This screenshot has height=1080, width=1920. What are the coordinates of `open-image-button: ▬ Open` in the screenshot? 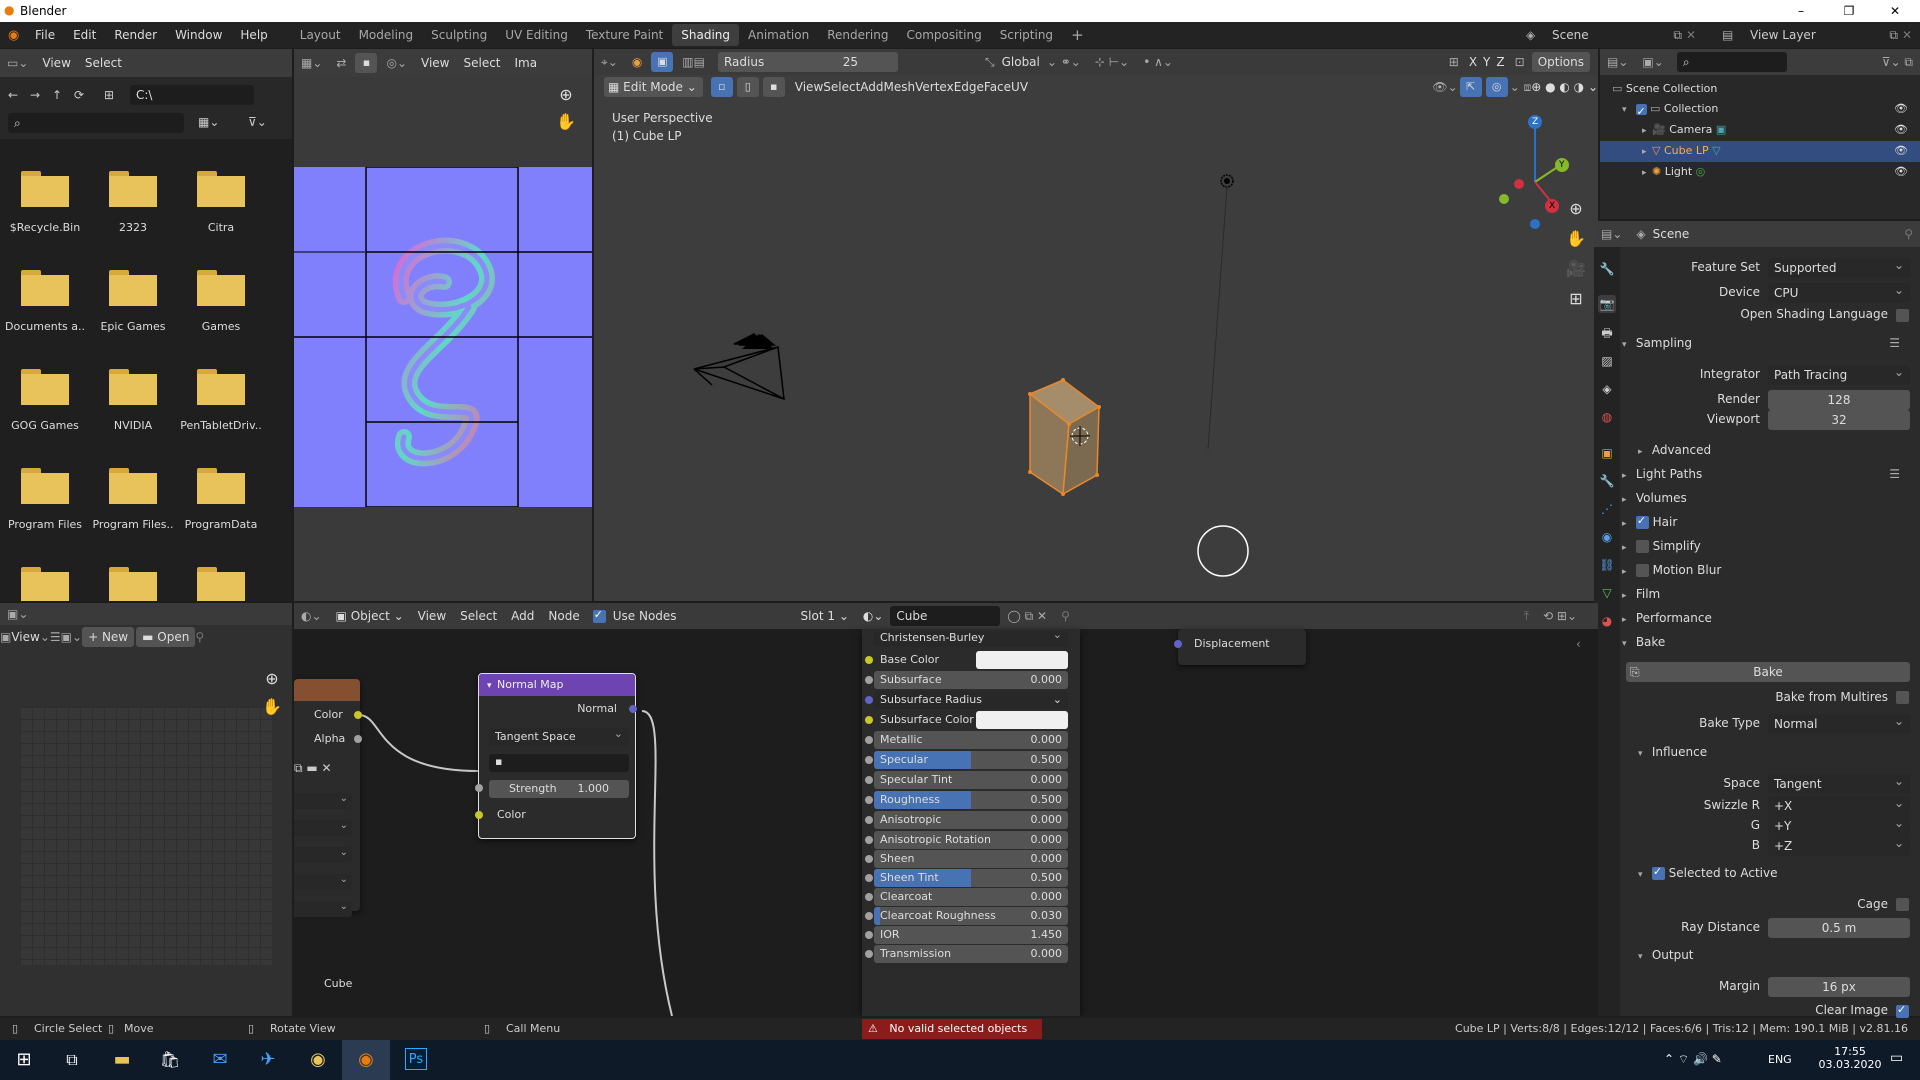 It's located at (166, 637).